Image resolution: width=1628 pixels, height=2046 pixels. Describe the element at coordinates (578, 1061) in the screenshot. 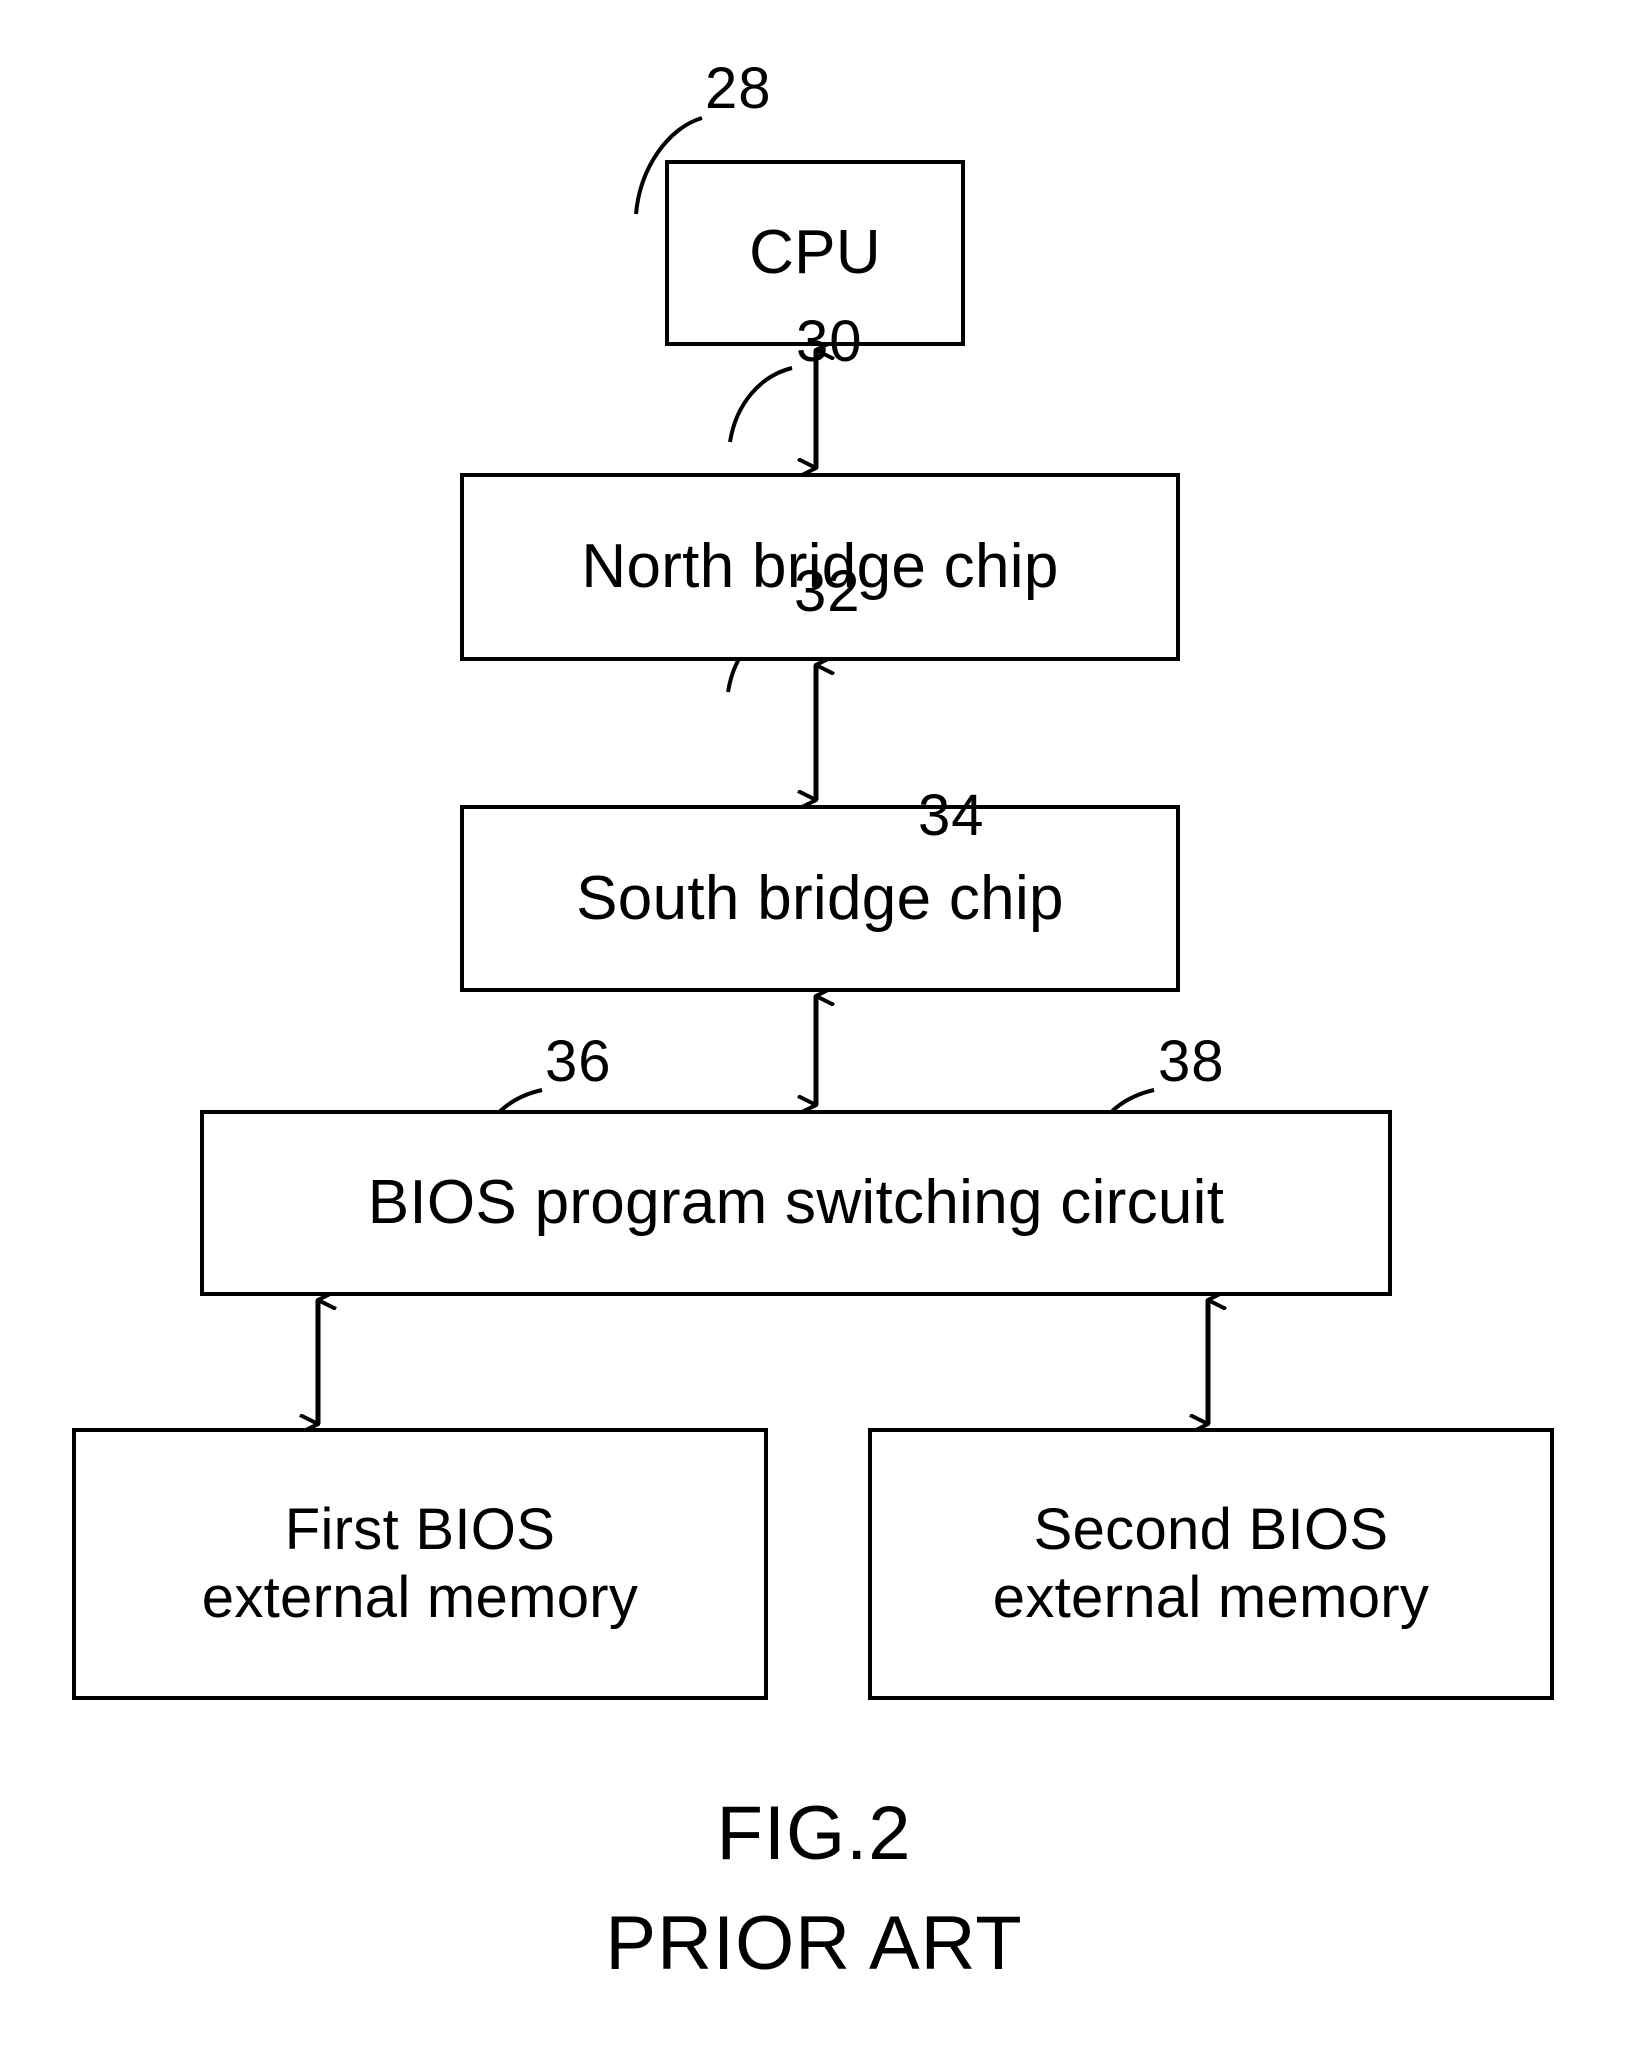

I see `reference-numeral-first-bios-external-memory: 36` at that location.